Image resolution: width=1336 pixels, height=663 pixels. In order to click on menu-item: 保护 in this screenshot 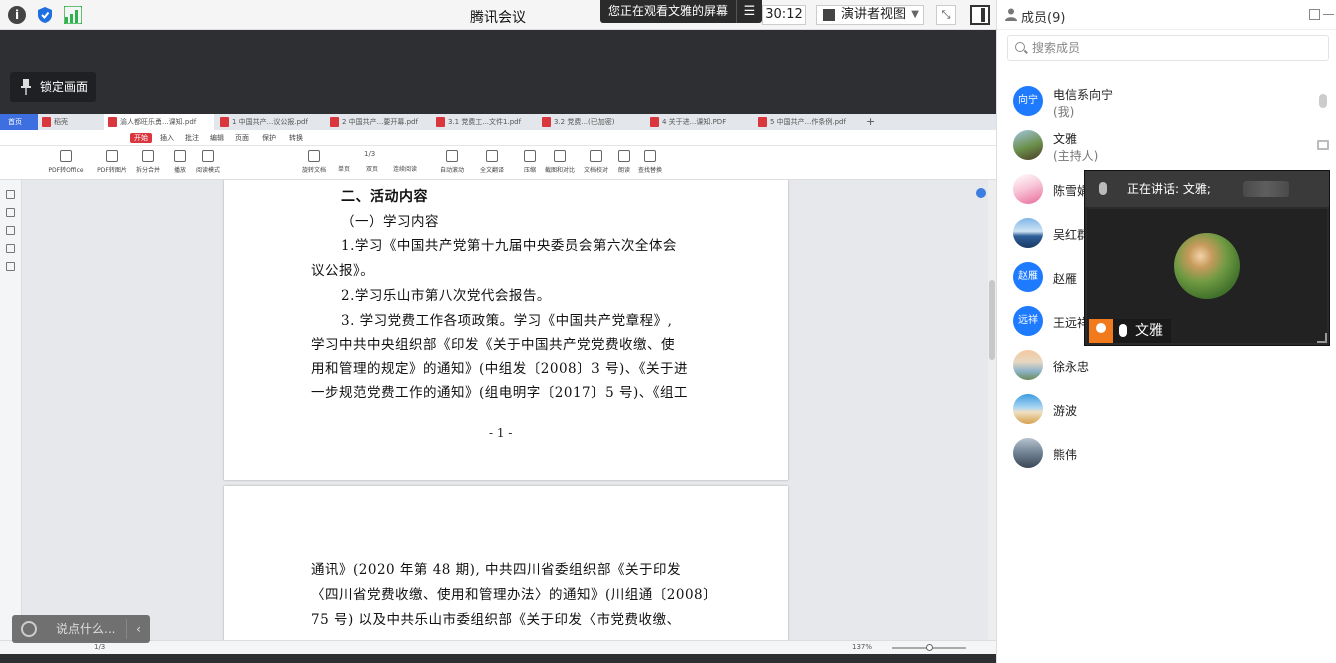, I will do `click(269, 138)`.